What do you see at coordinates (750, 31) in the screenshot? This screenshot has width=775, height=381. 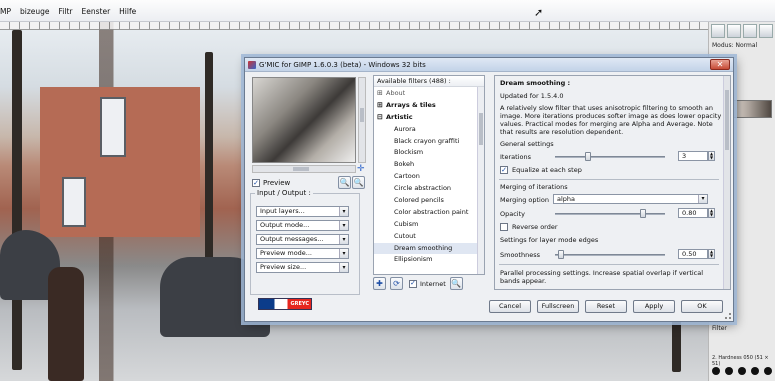 I see `paths-icon` at bounding box center [750, 31].